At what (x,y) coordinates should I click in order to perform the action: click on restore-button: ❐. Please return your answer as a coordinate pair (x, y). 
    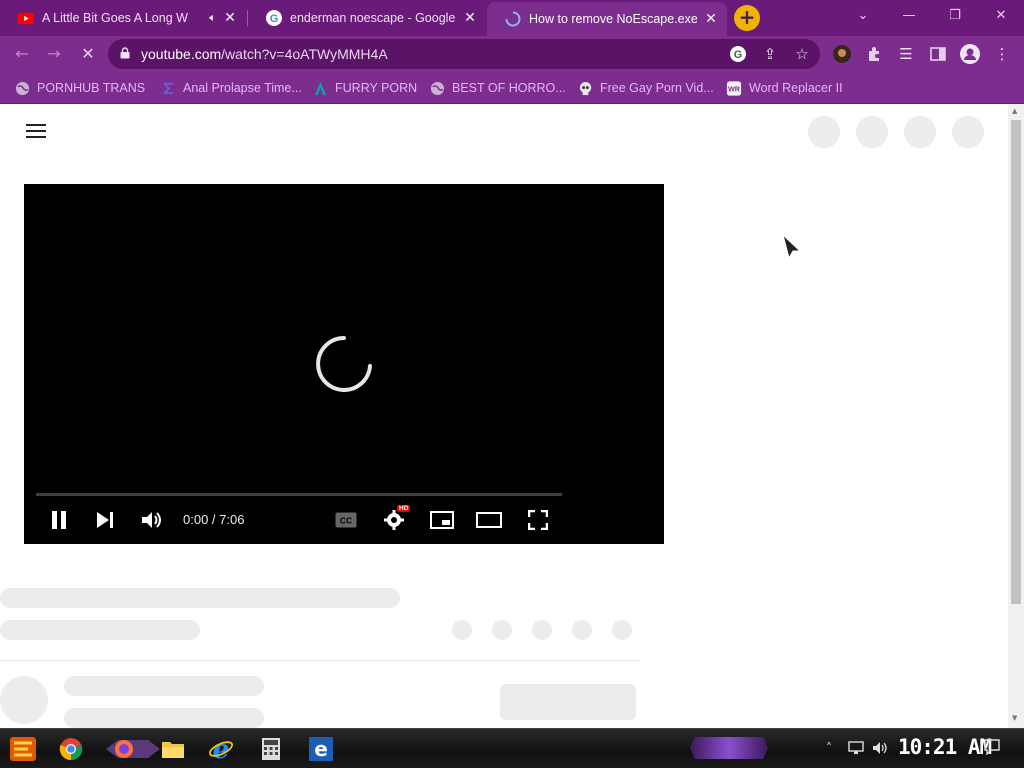
    Looking at the image, I should click on (955, 15).